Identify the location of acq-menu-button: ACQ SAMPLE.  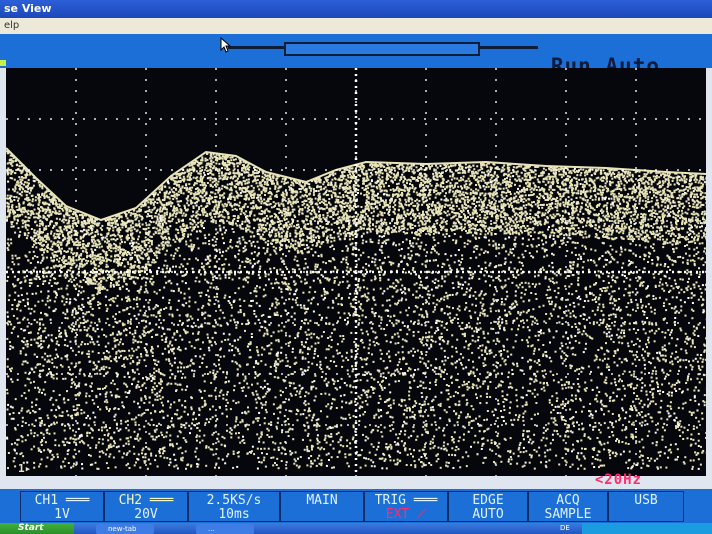
(568, 506).